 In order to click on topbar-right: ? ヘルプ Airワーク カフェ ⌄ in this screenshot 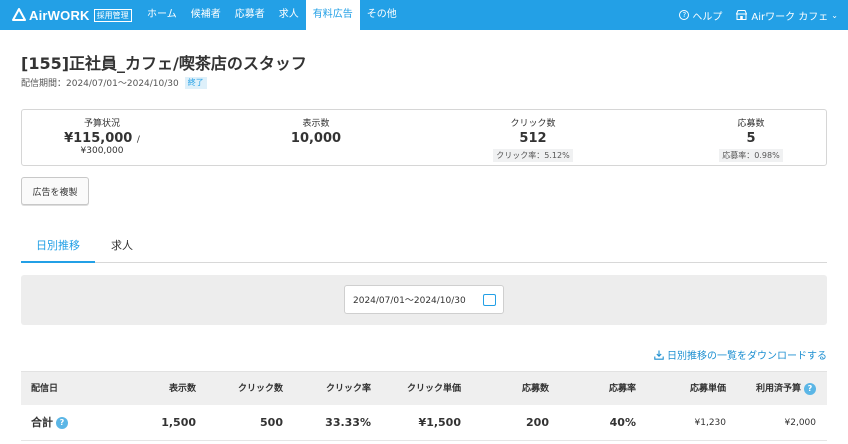, I will do `click(758, 15)`.